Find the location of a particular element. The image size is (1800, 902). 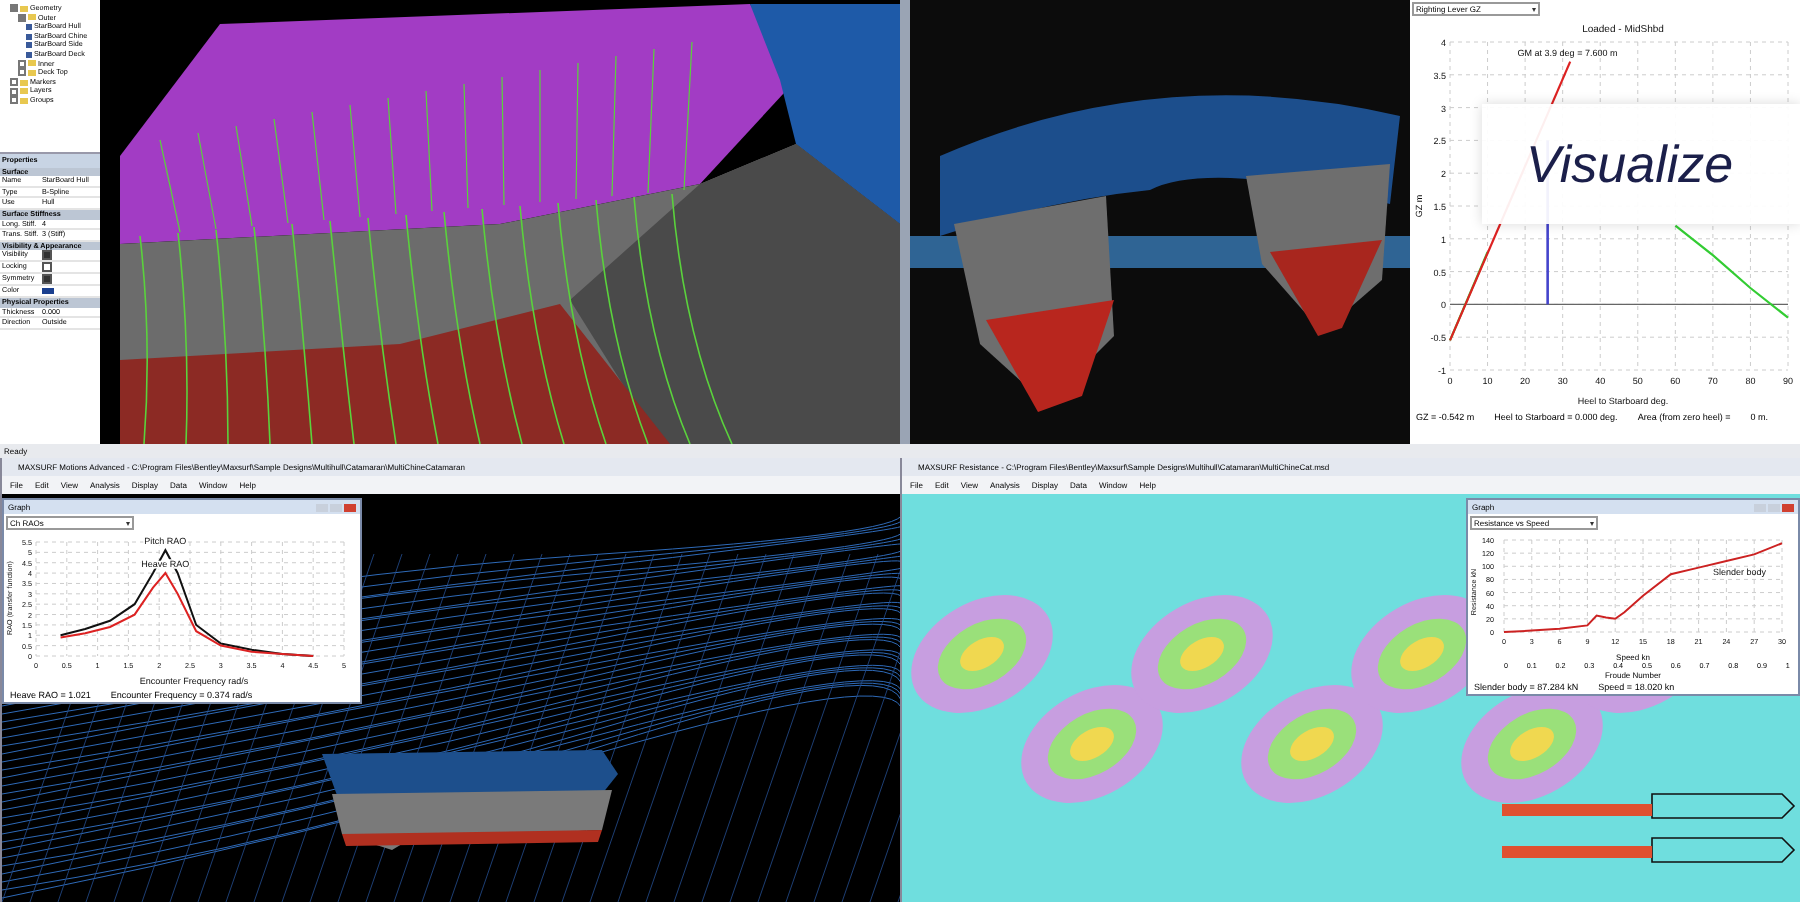

caption-text: Visualize is located at coordinates (1629, 164).